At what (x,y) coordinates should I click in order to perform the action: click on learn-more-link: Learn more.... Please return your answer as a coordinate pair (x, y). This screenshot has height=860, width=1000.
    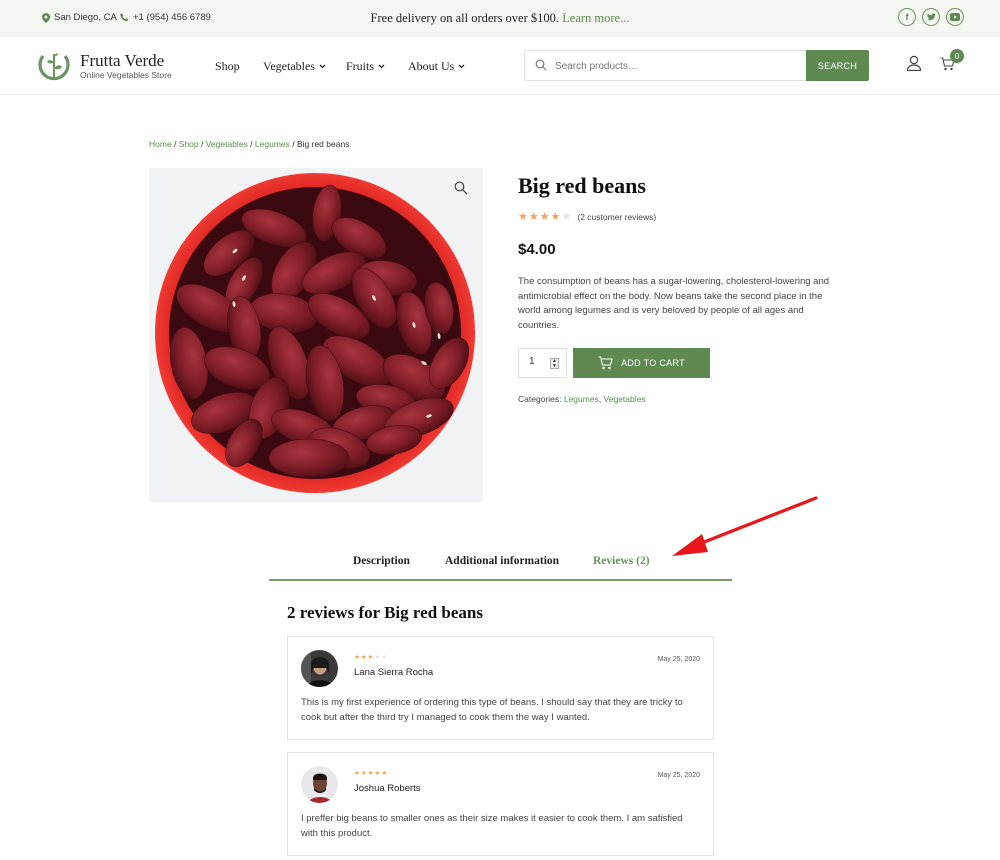
    Looking at the image, I should click on (595, 18).